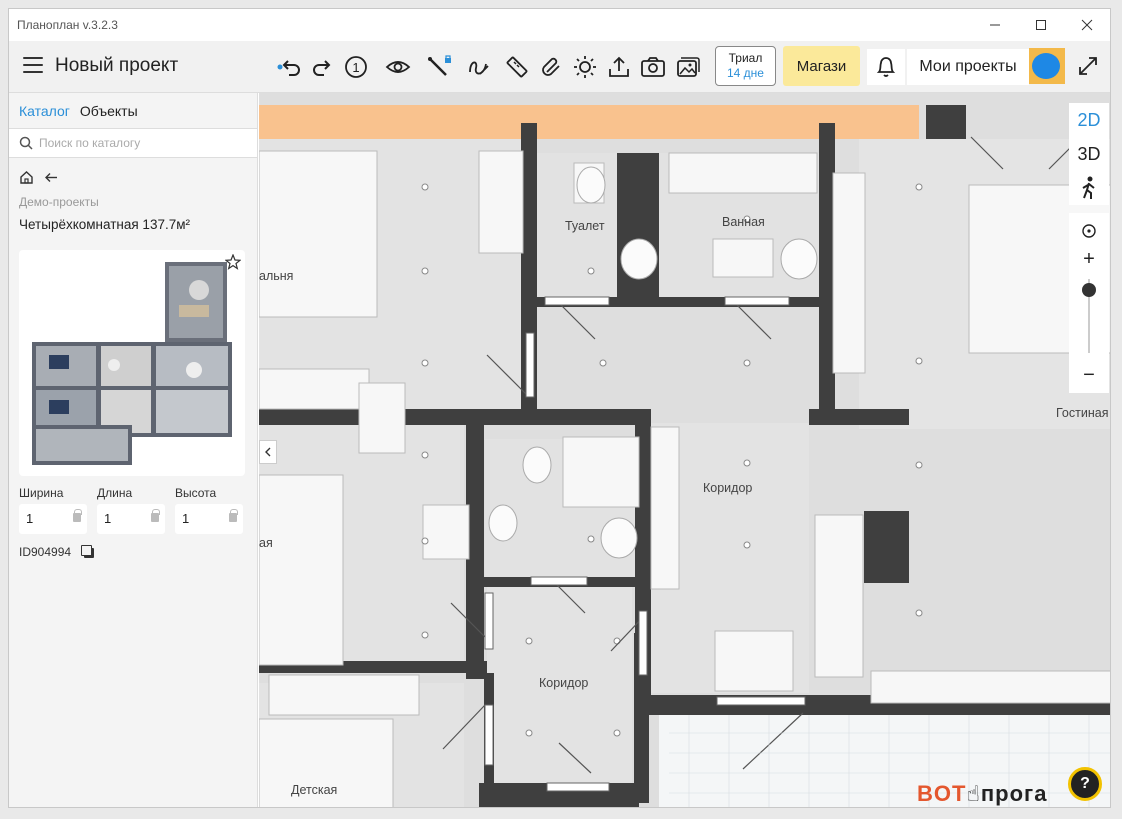  Describe the element at coordinates (743, 222) in the screenshot. I see `room-label-bathroom: Ванная` at that location.